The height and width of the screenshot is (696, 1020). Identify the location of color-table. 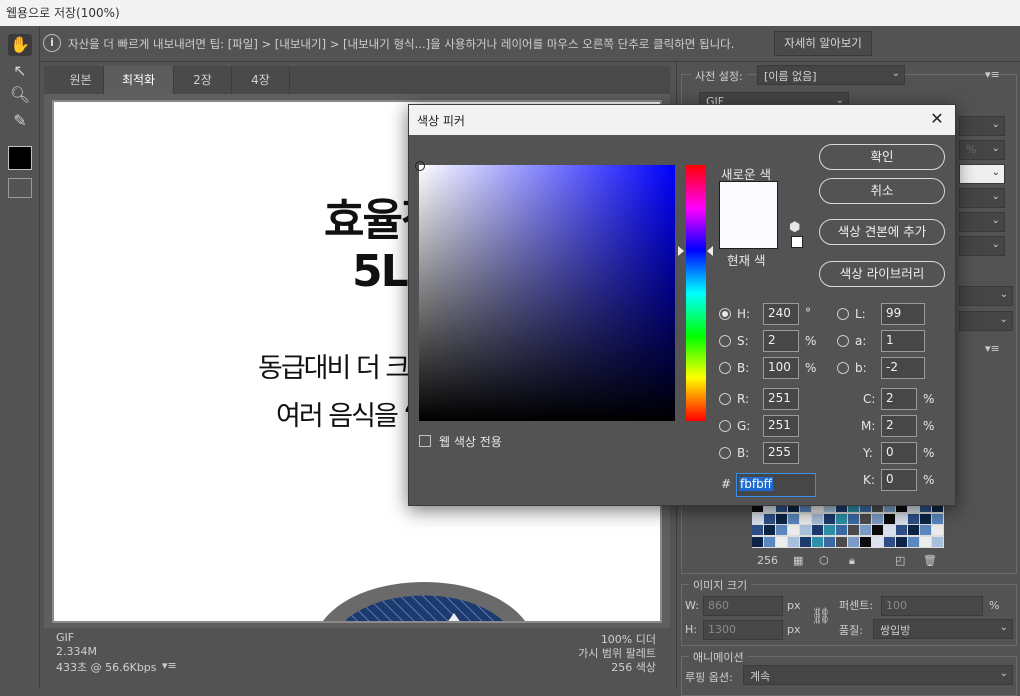
(848, 525).